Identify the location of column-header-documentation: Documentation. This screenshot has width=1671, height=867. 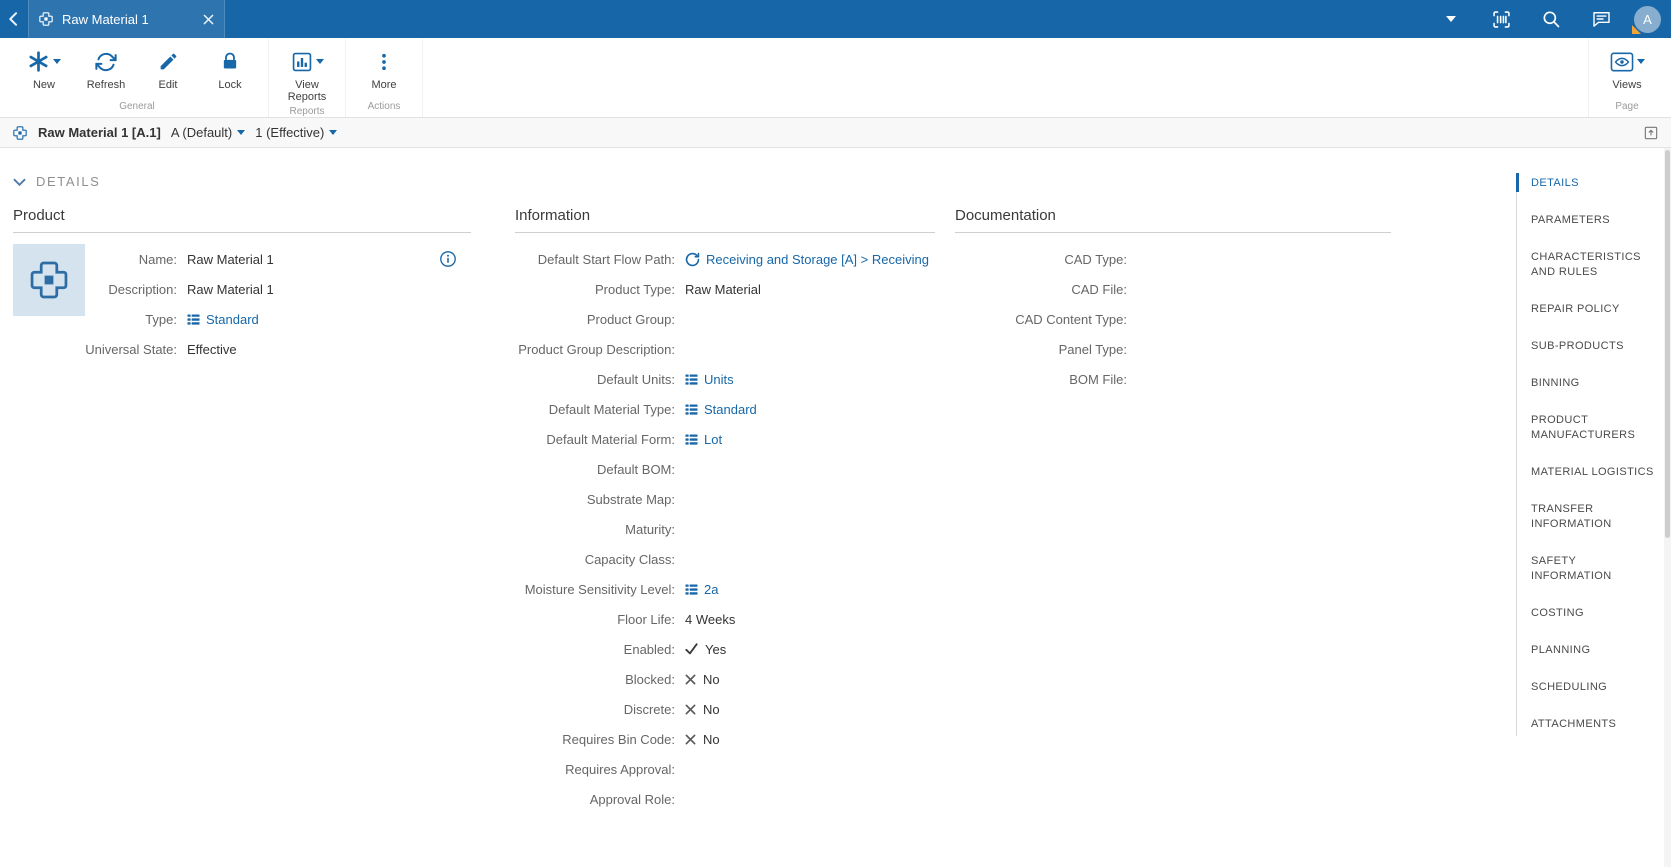
(1173, 220).